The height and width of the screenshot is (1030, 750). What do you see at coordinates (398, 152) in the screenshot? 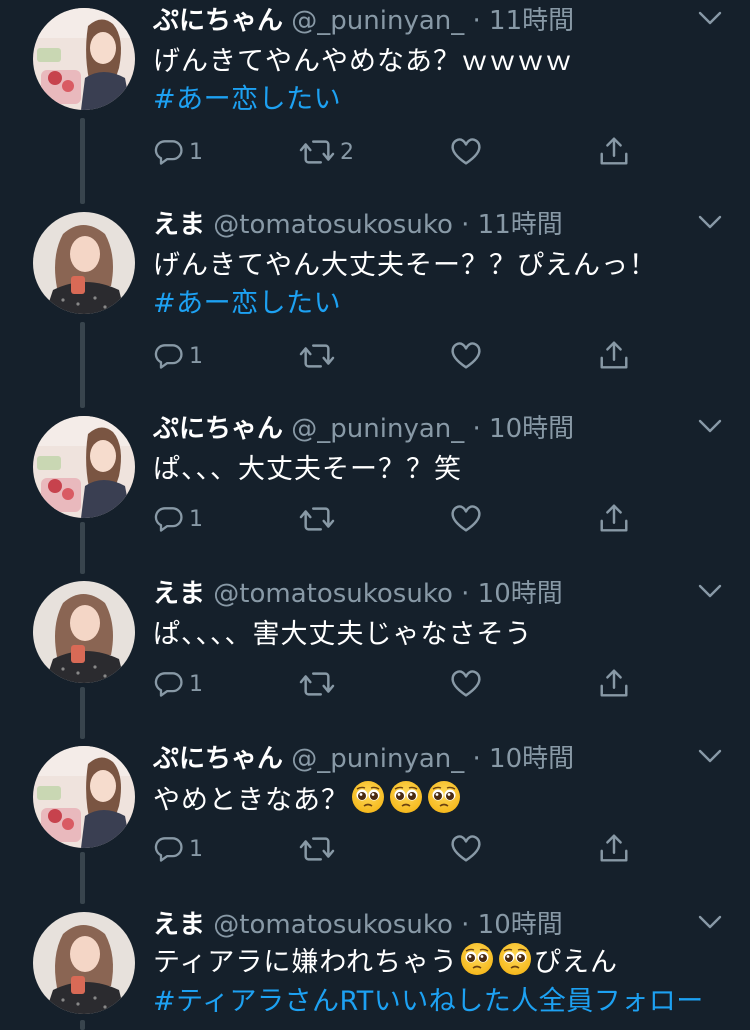
I see `tweet-actions: 1 2` at bounding box center [398, 152].